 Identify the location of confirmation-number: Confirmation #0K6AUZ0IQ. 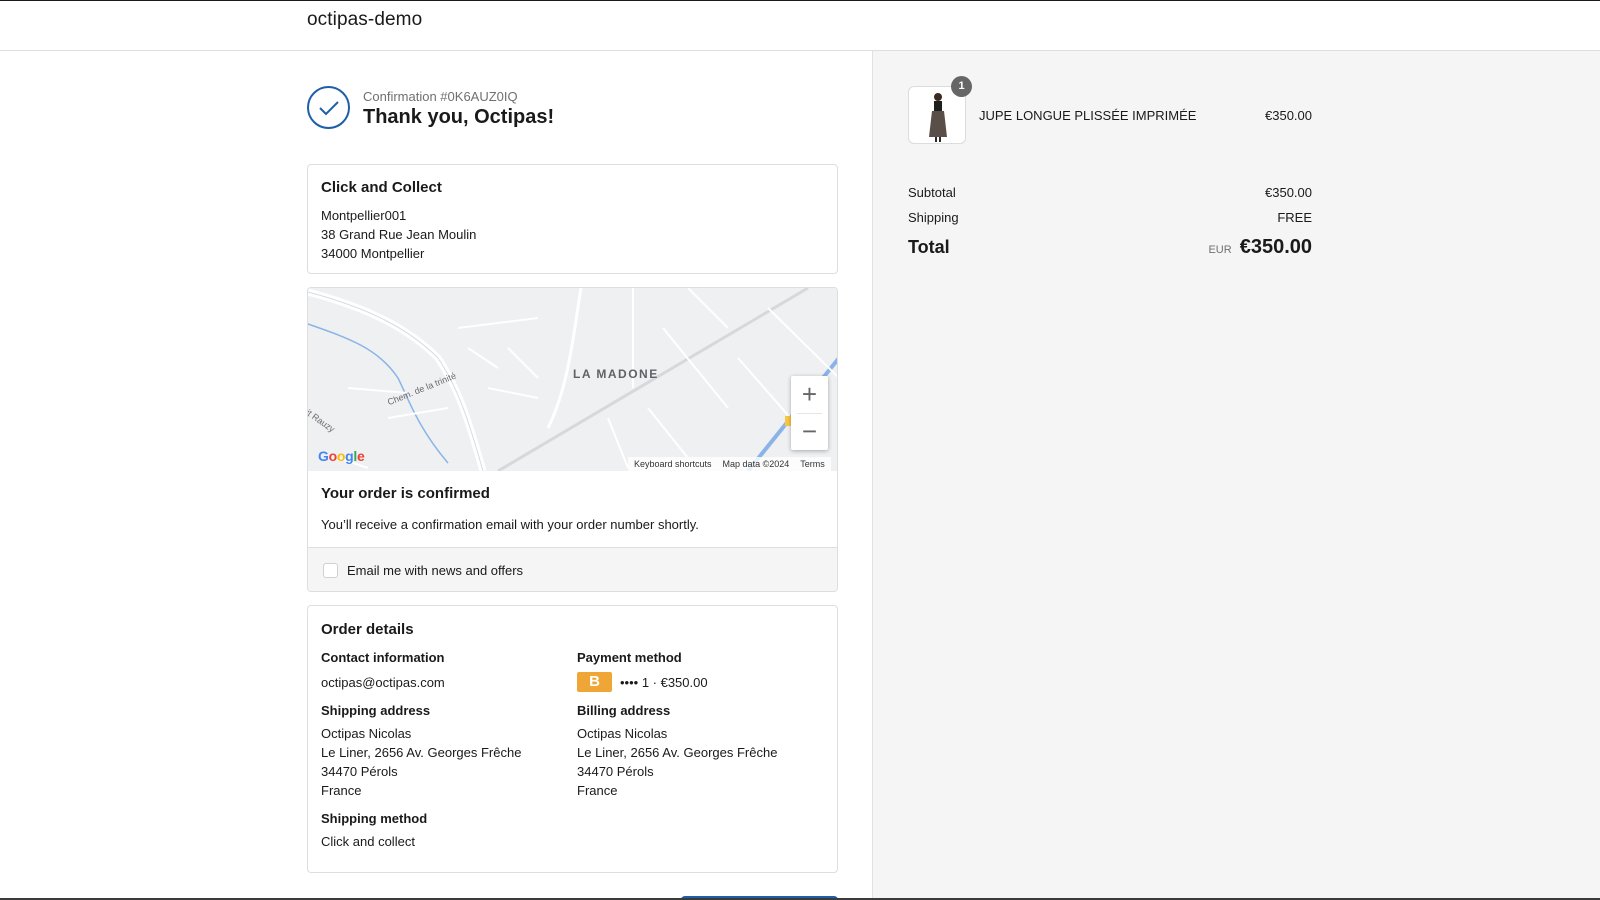
(440, 96).